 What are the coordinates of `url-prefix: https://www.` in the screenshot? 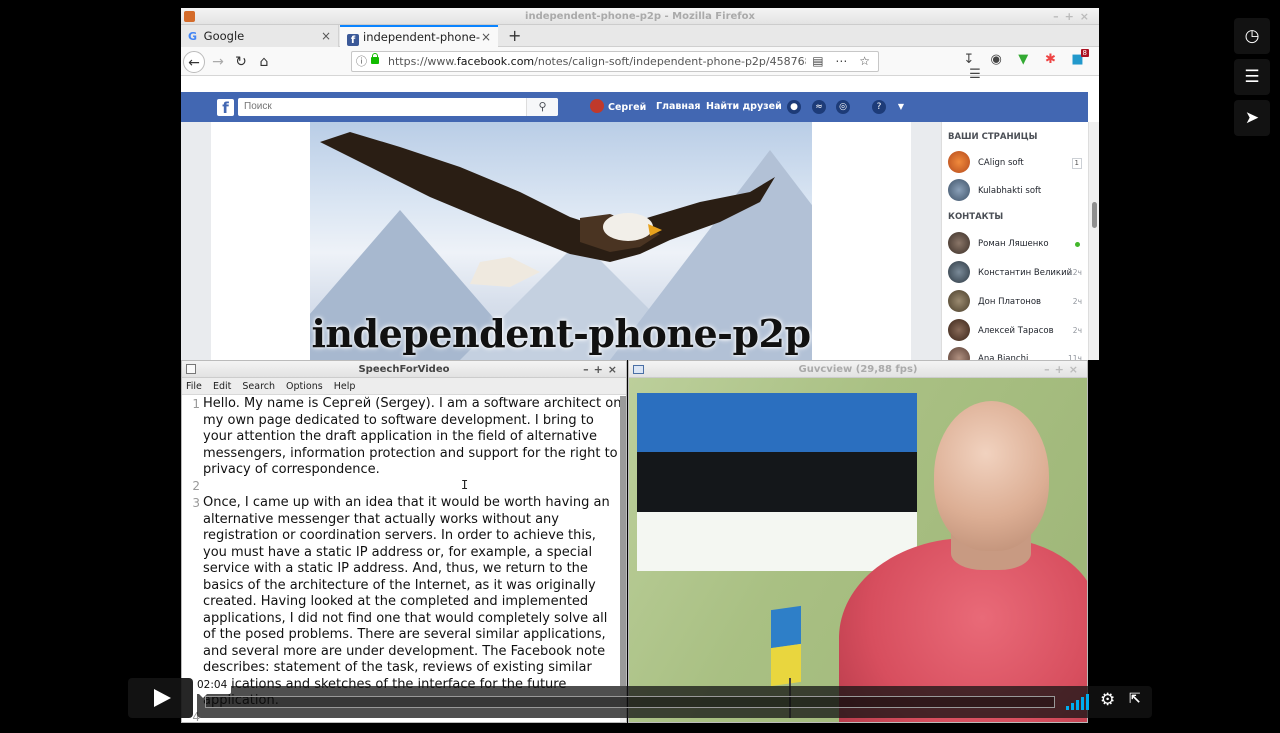 It's located at (422, 61).